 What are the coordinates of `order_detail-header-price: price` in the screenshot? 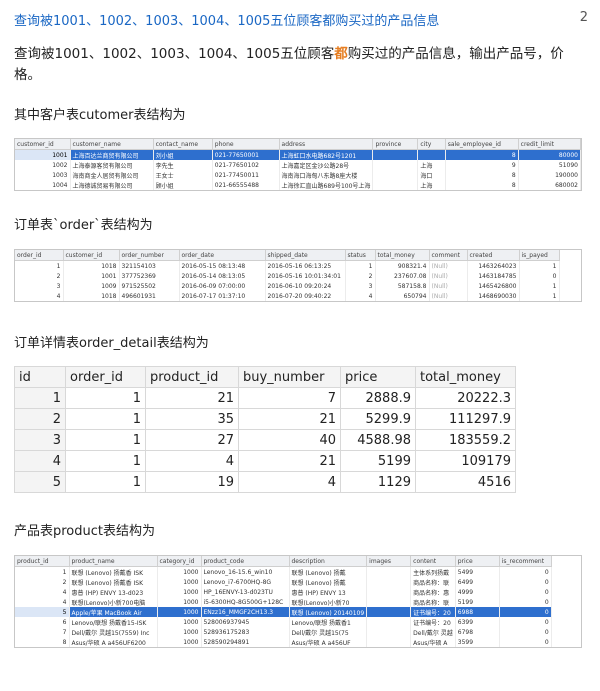 It's located at (378, 377).